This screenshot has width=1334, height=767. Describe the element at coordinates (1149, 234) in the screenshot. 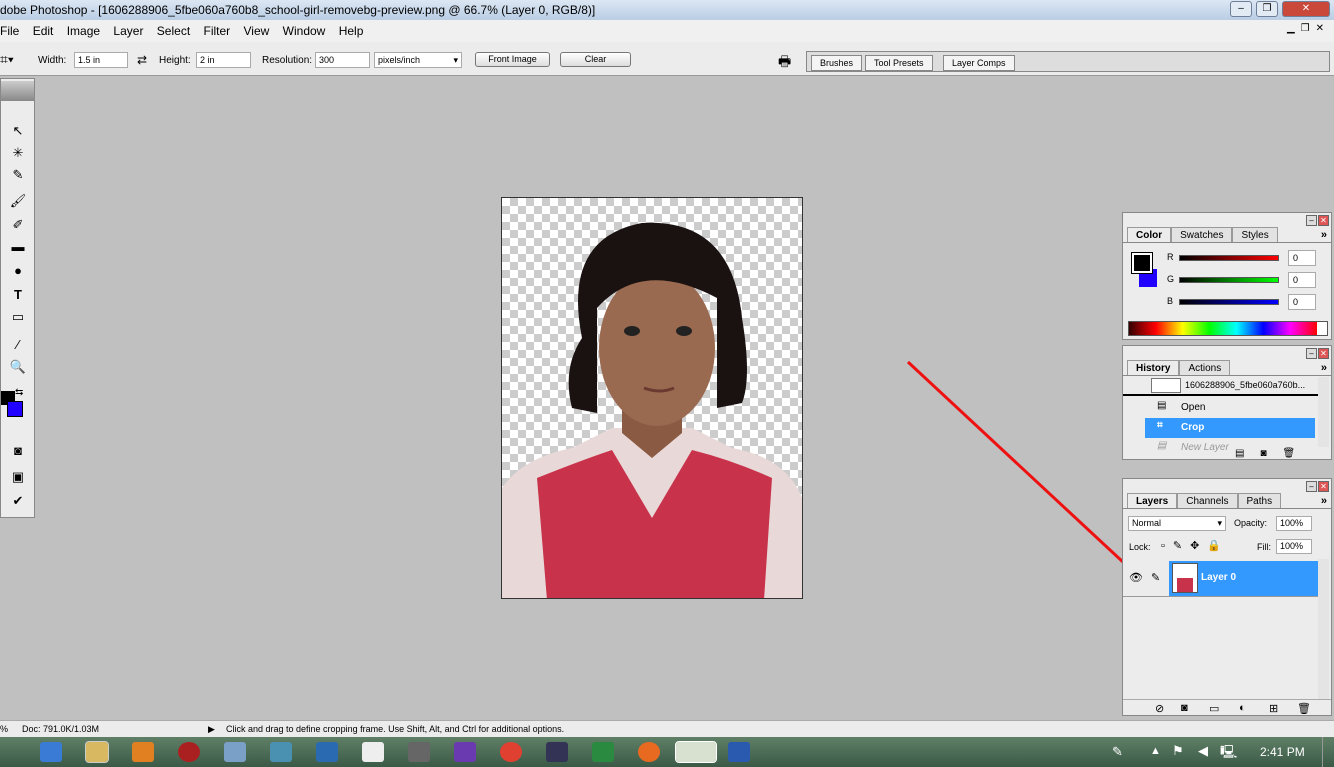

I see `tab-color: Color` at that location.